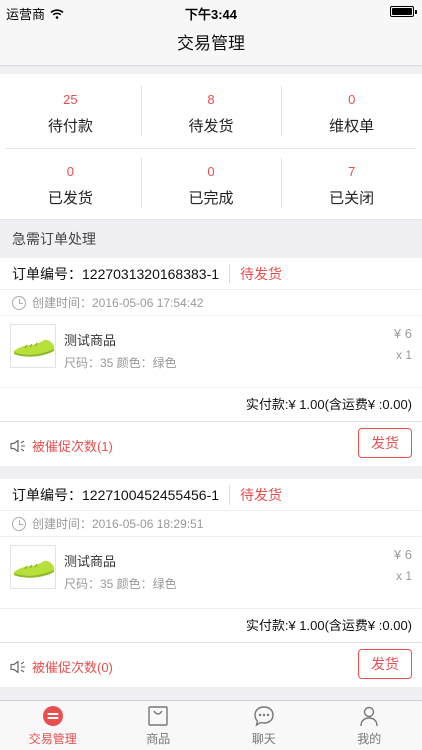 Image resolution: width=422 pixels, height=750 pixels. I want to click on tab-chat: 聊天, so click(264, 725).